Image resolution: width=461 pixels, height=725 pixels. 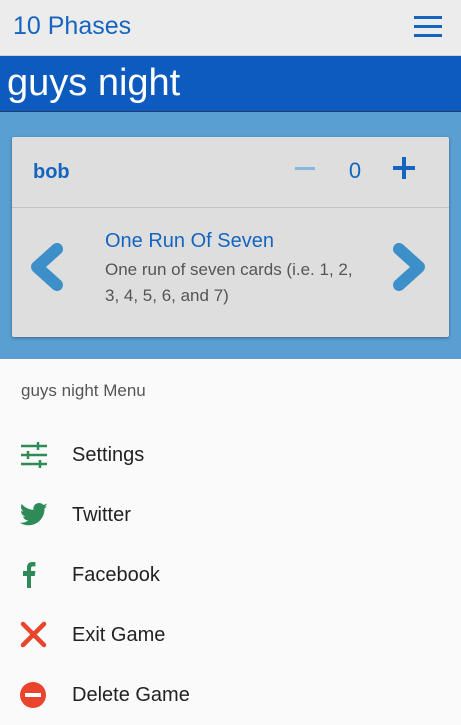 What do you see at coordinates (34, 455) in the screenshot?
I see `settings-sliders-icon` at bounding box center [34, 455].